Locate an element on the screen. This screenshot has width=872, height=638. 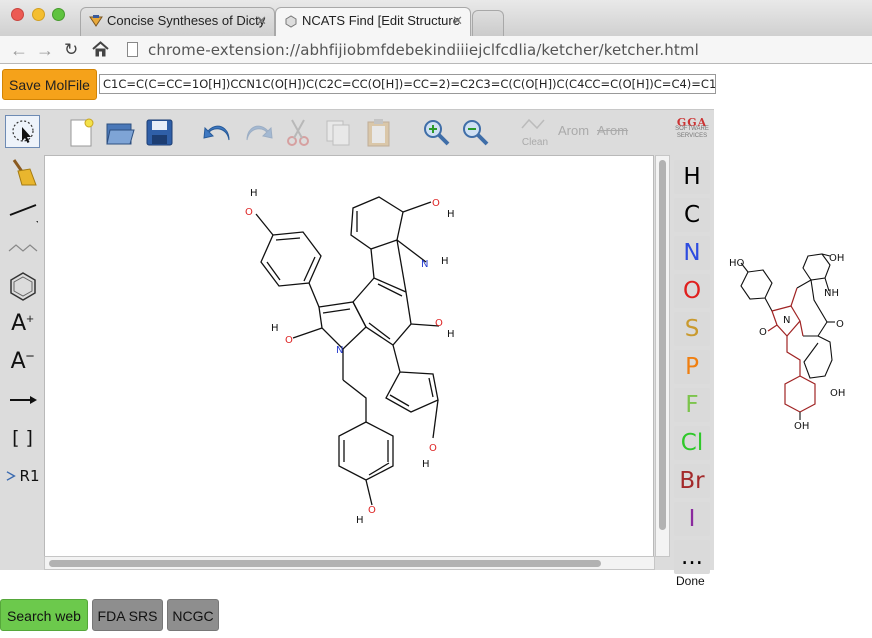
gga-logo-sub1: SOFTWARE is located at coordinates (692, 129).